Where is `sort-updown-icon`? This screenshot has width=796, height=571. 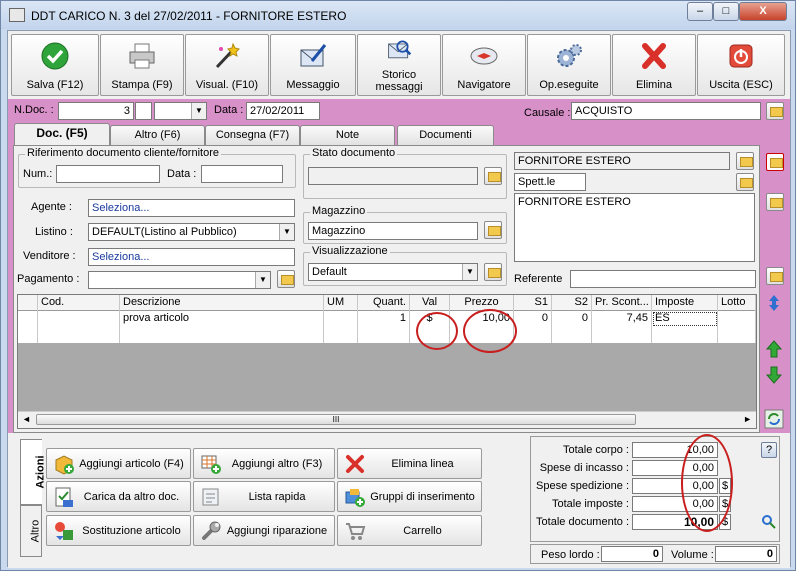
sort-updown-icon is located at coordinates (774, 303).